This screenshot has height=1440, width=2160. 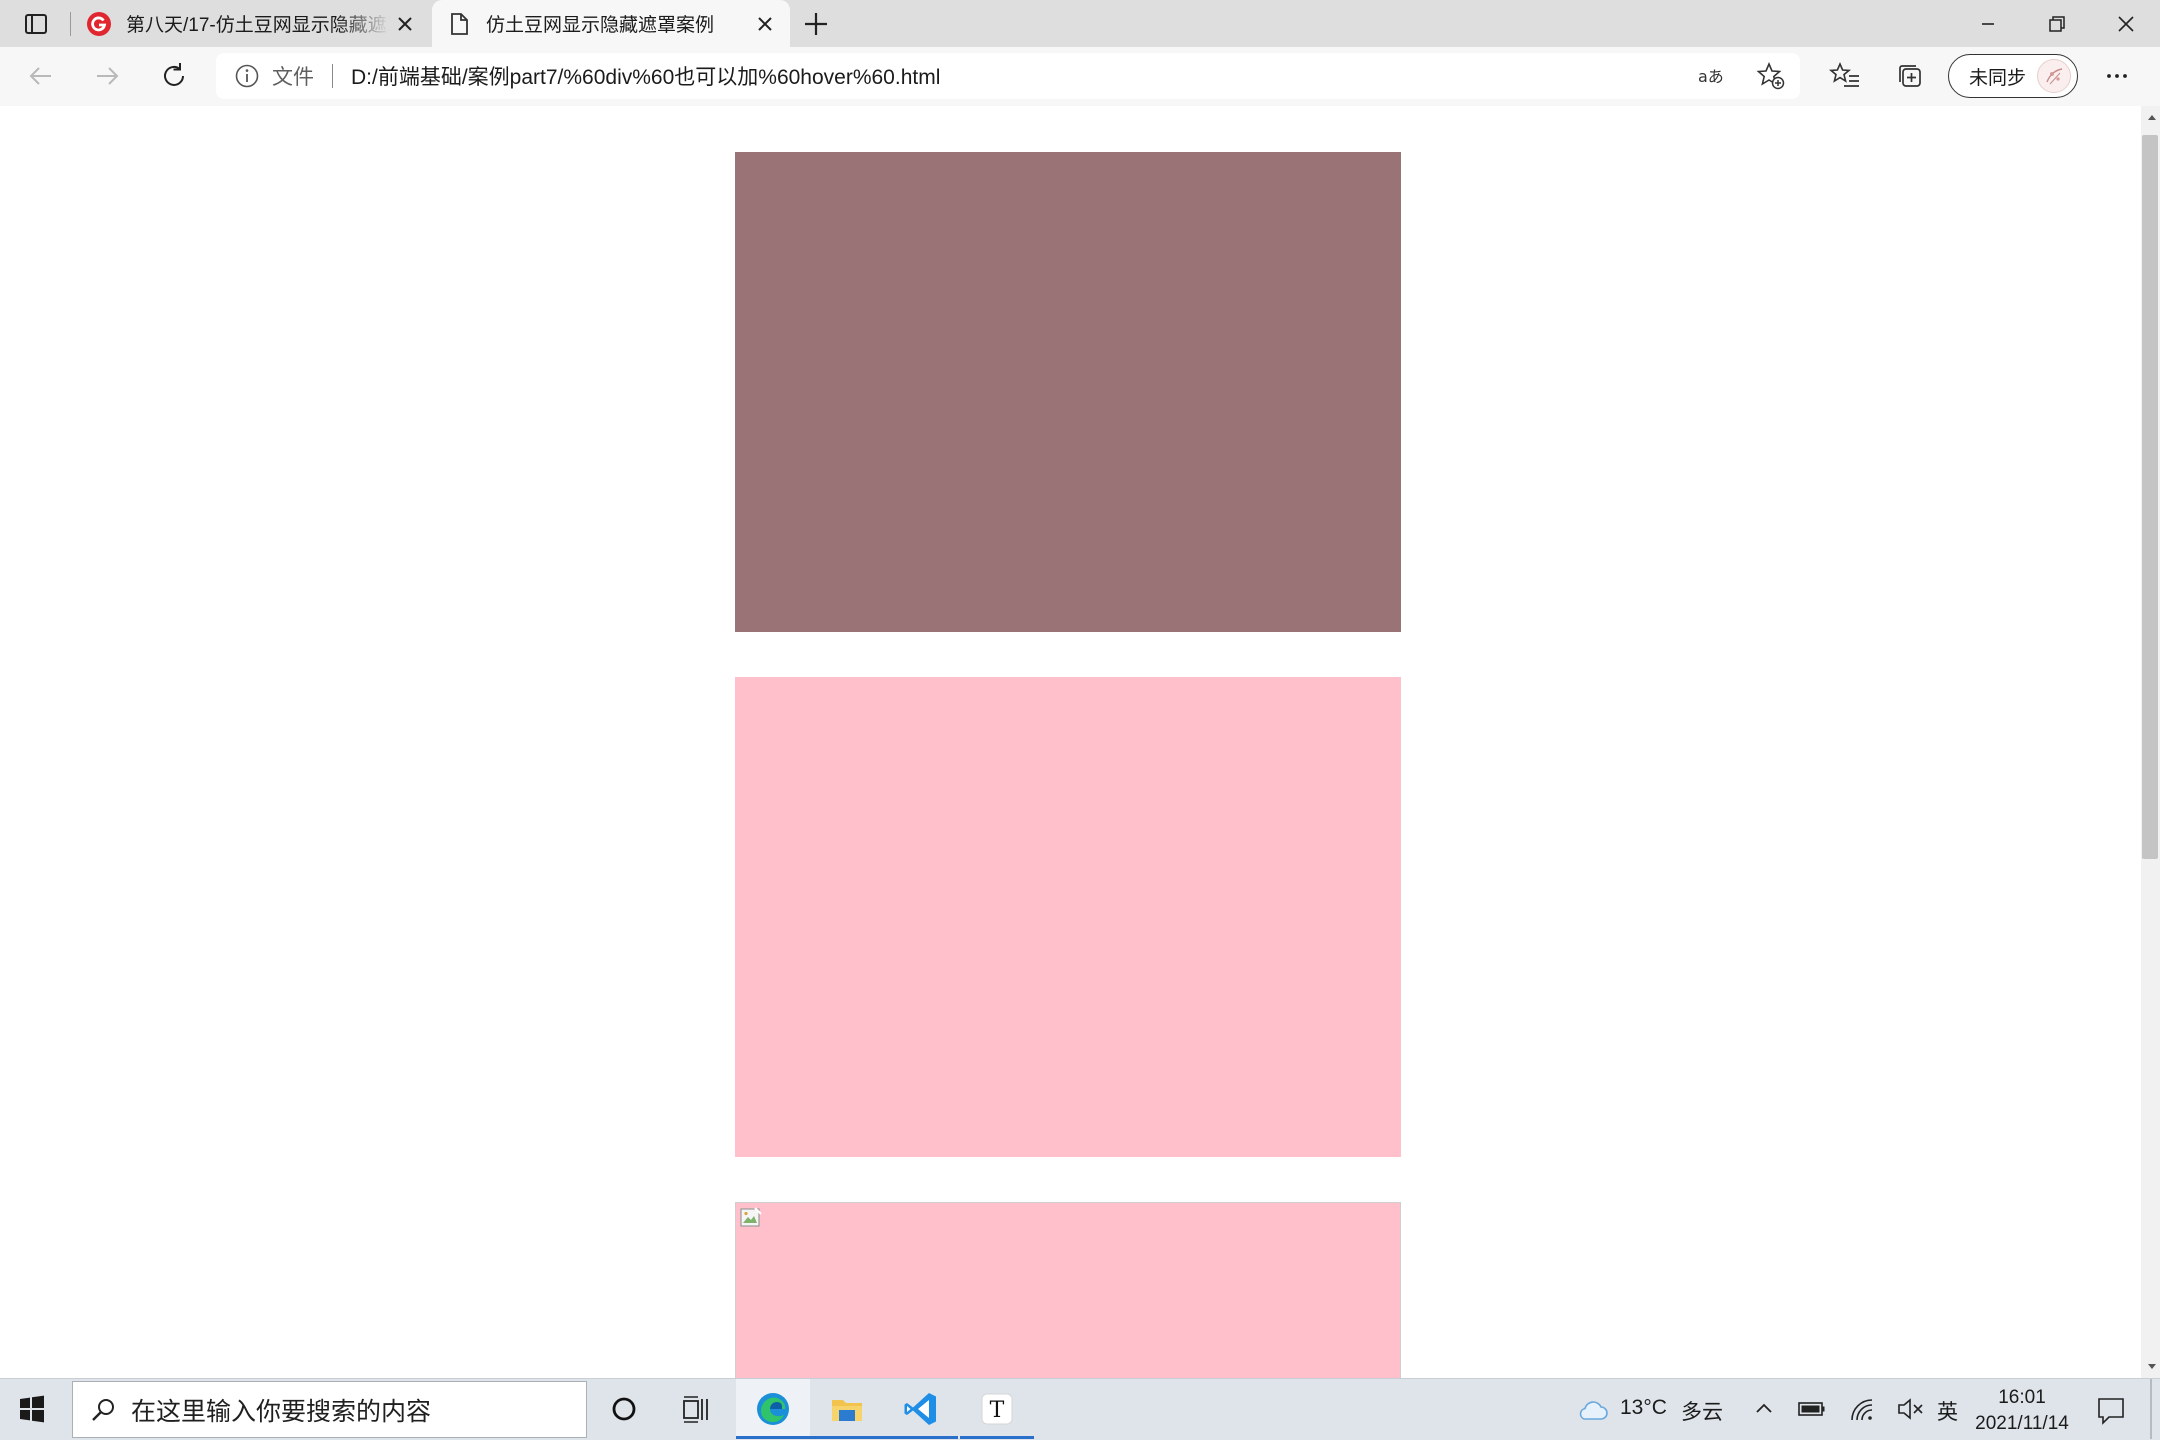 What do you see at coordinates (103, 1410) in the screenshot?
I see `search-icon` at bounding box center [103, 1410].